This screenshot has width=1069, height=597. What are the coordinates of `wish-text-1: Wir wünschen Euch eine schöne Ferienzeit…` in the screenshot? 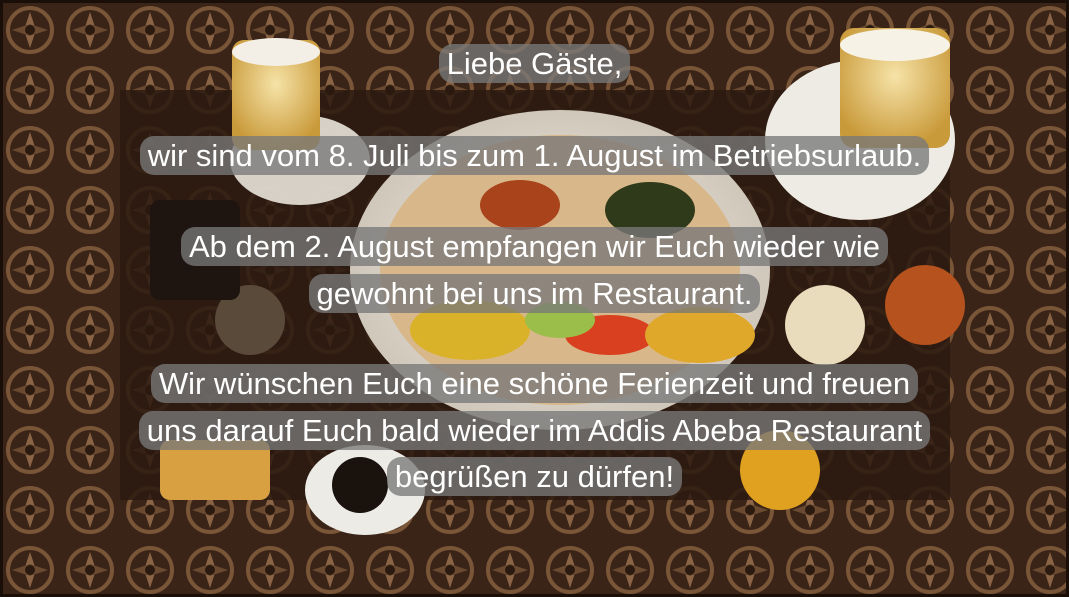 It's located at (534, 383).